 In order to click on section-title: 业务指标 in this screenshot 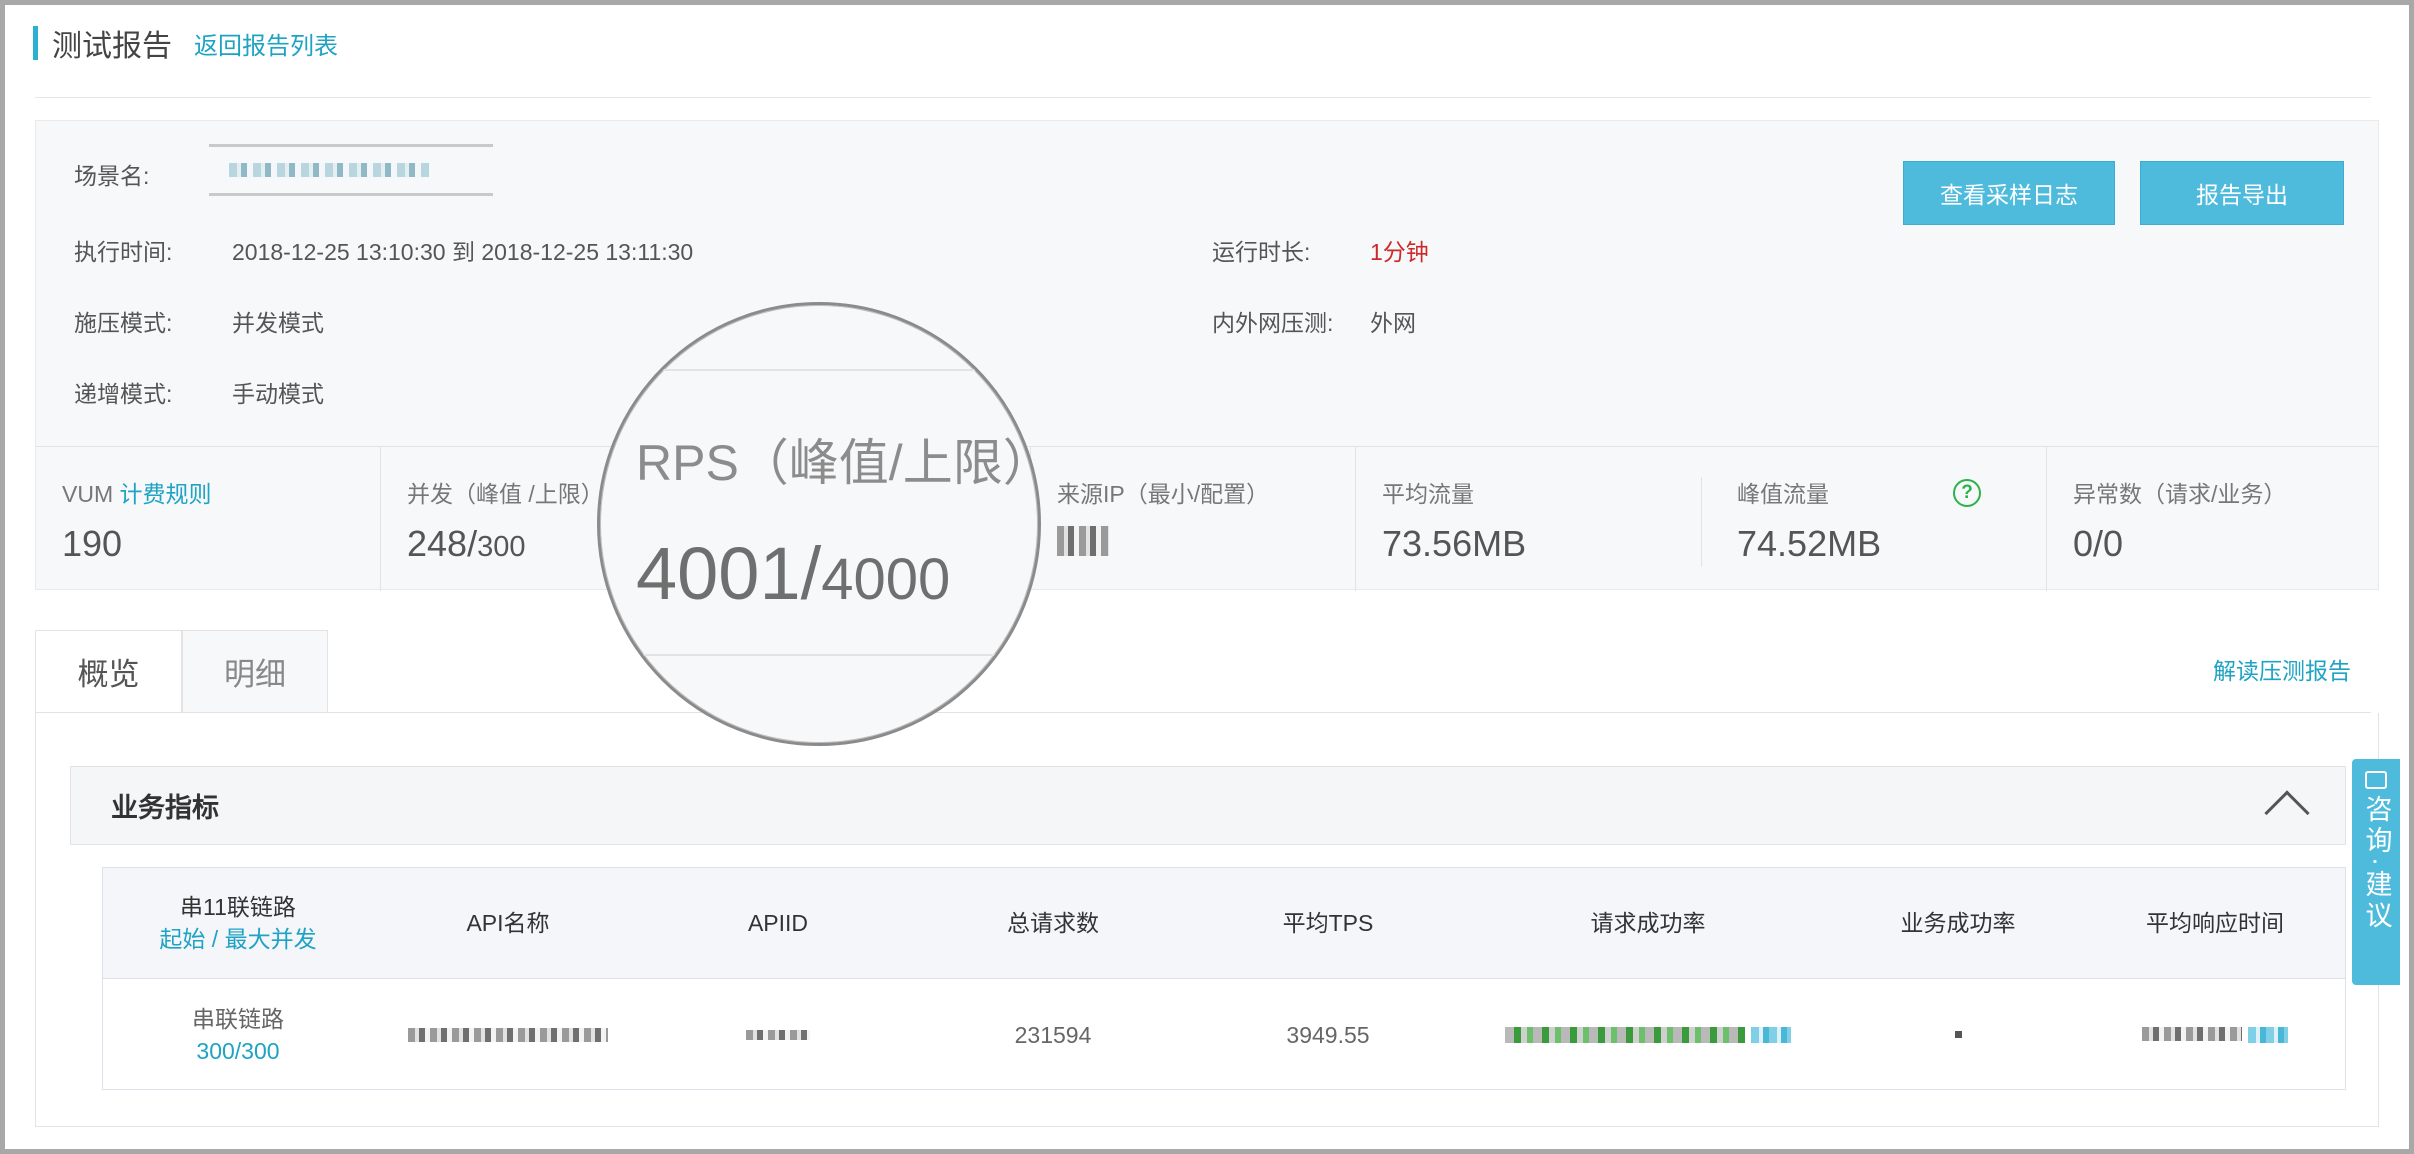, I will do `click(165, 808)`.